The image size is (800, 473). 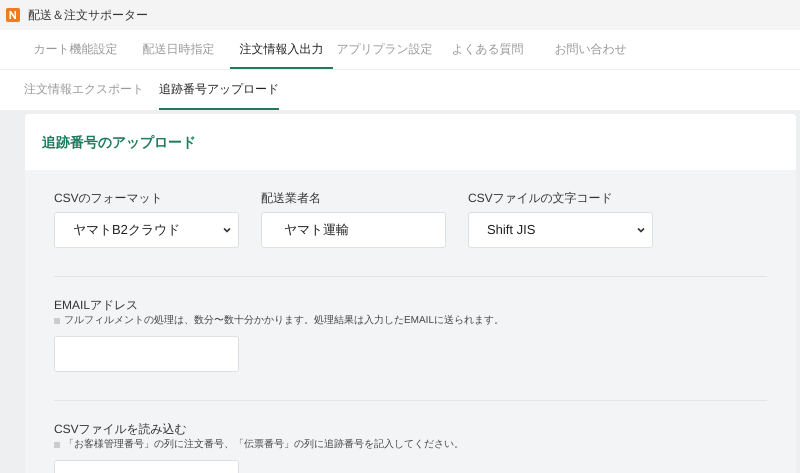 What do you see at coordinates (219, 90) in the screenshot?
I see `subtab: 追跡番号アップロード` at bounding box center [219, 90].